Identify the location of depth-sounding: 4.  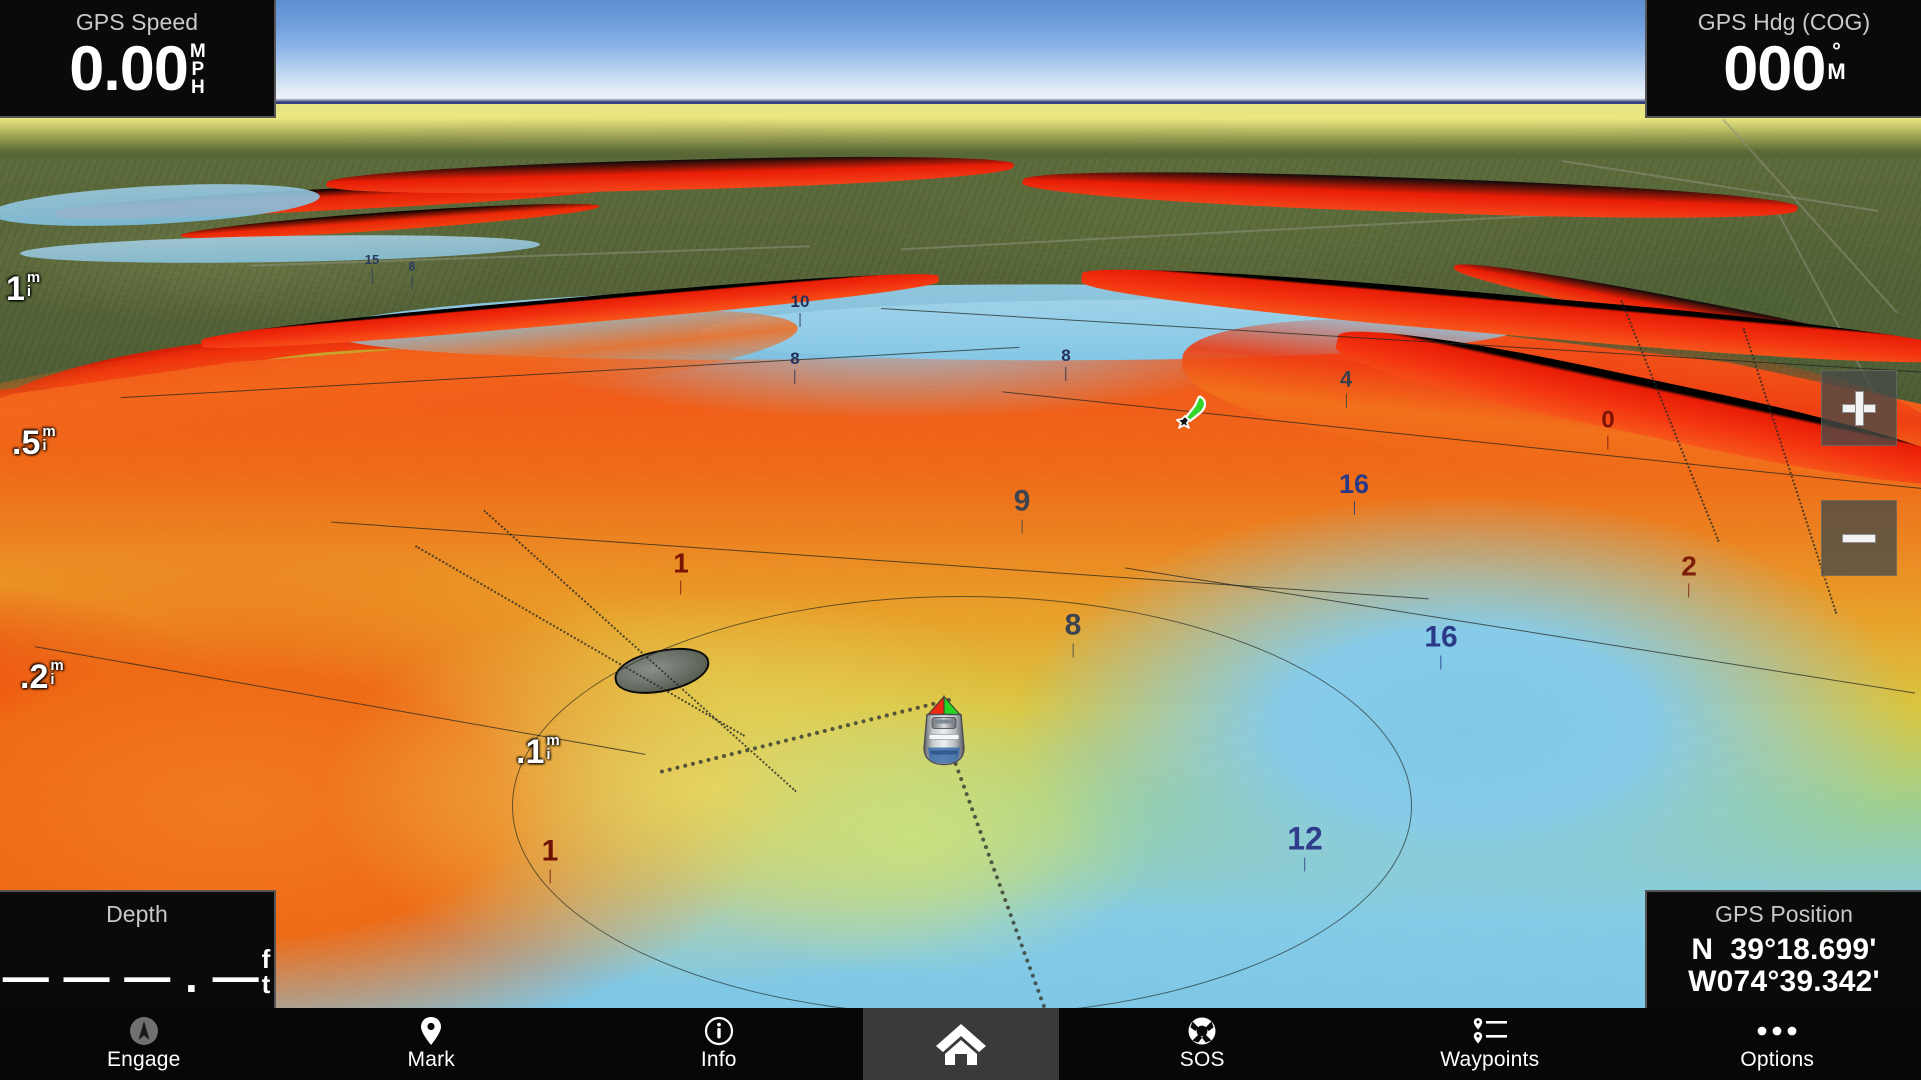
(1346, 387).